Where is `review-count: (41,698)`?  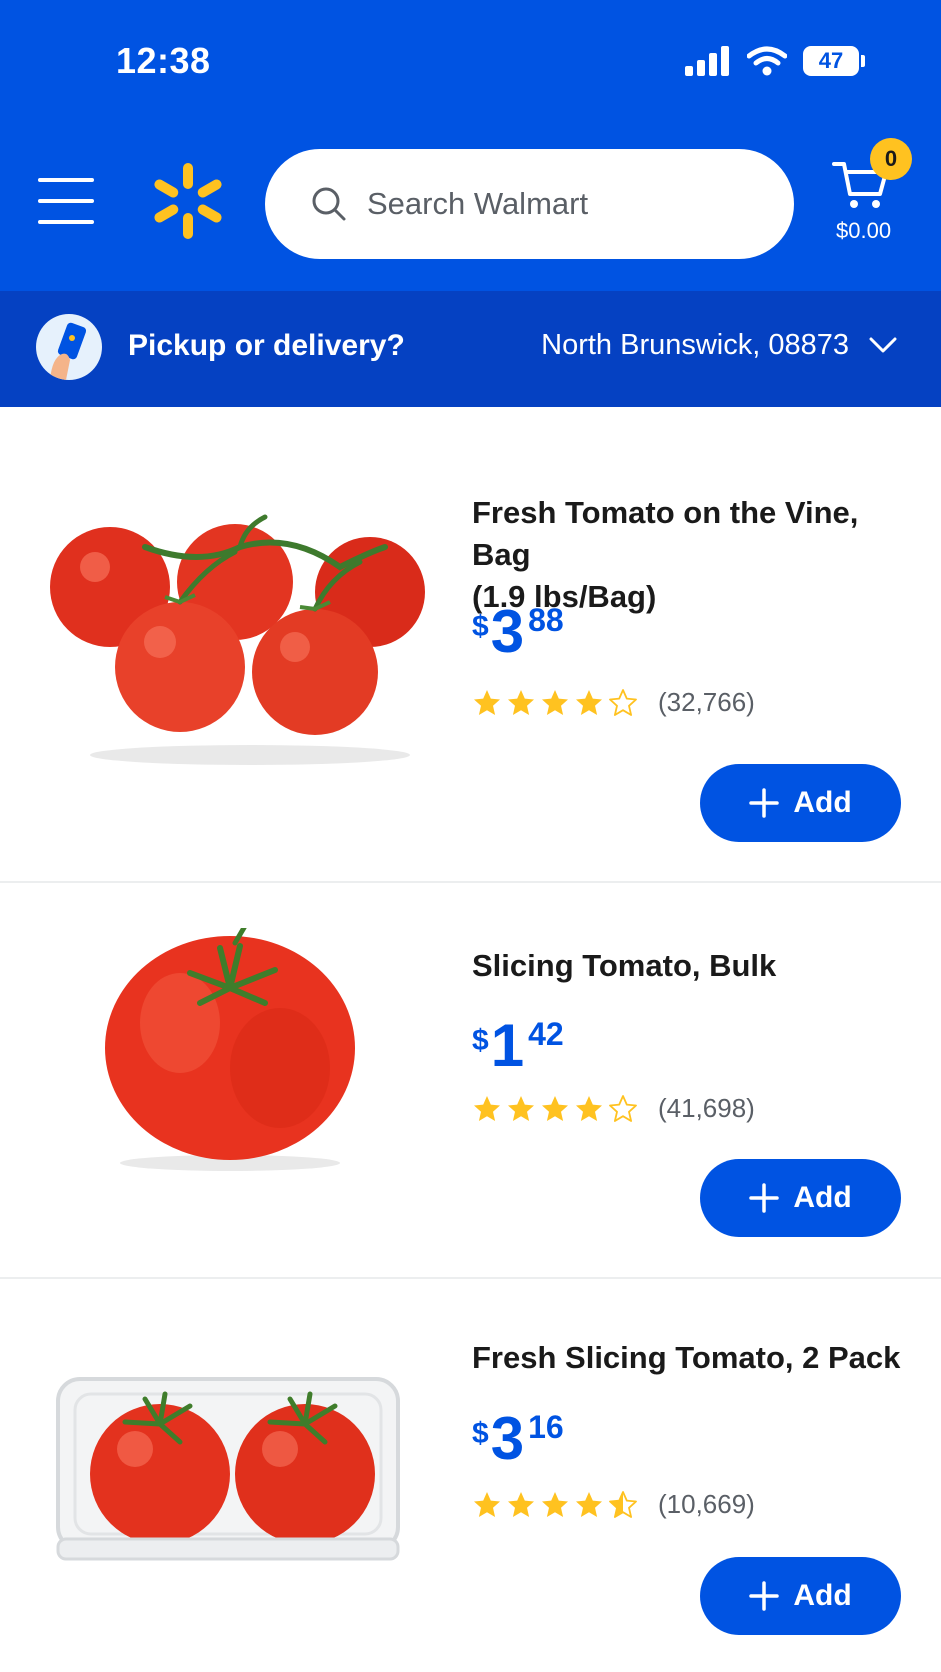 review-count: (41,698) is located at coordinates (706, 1108).